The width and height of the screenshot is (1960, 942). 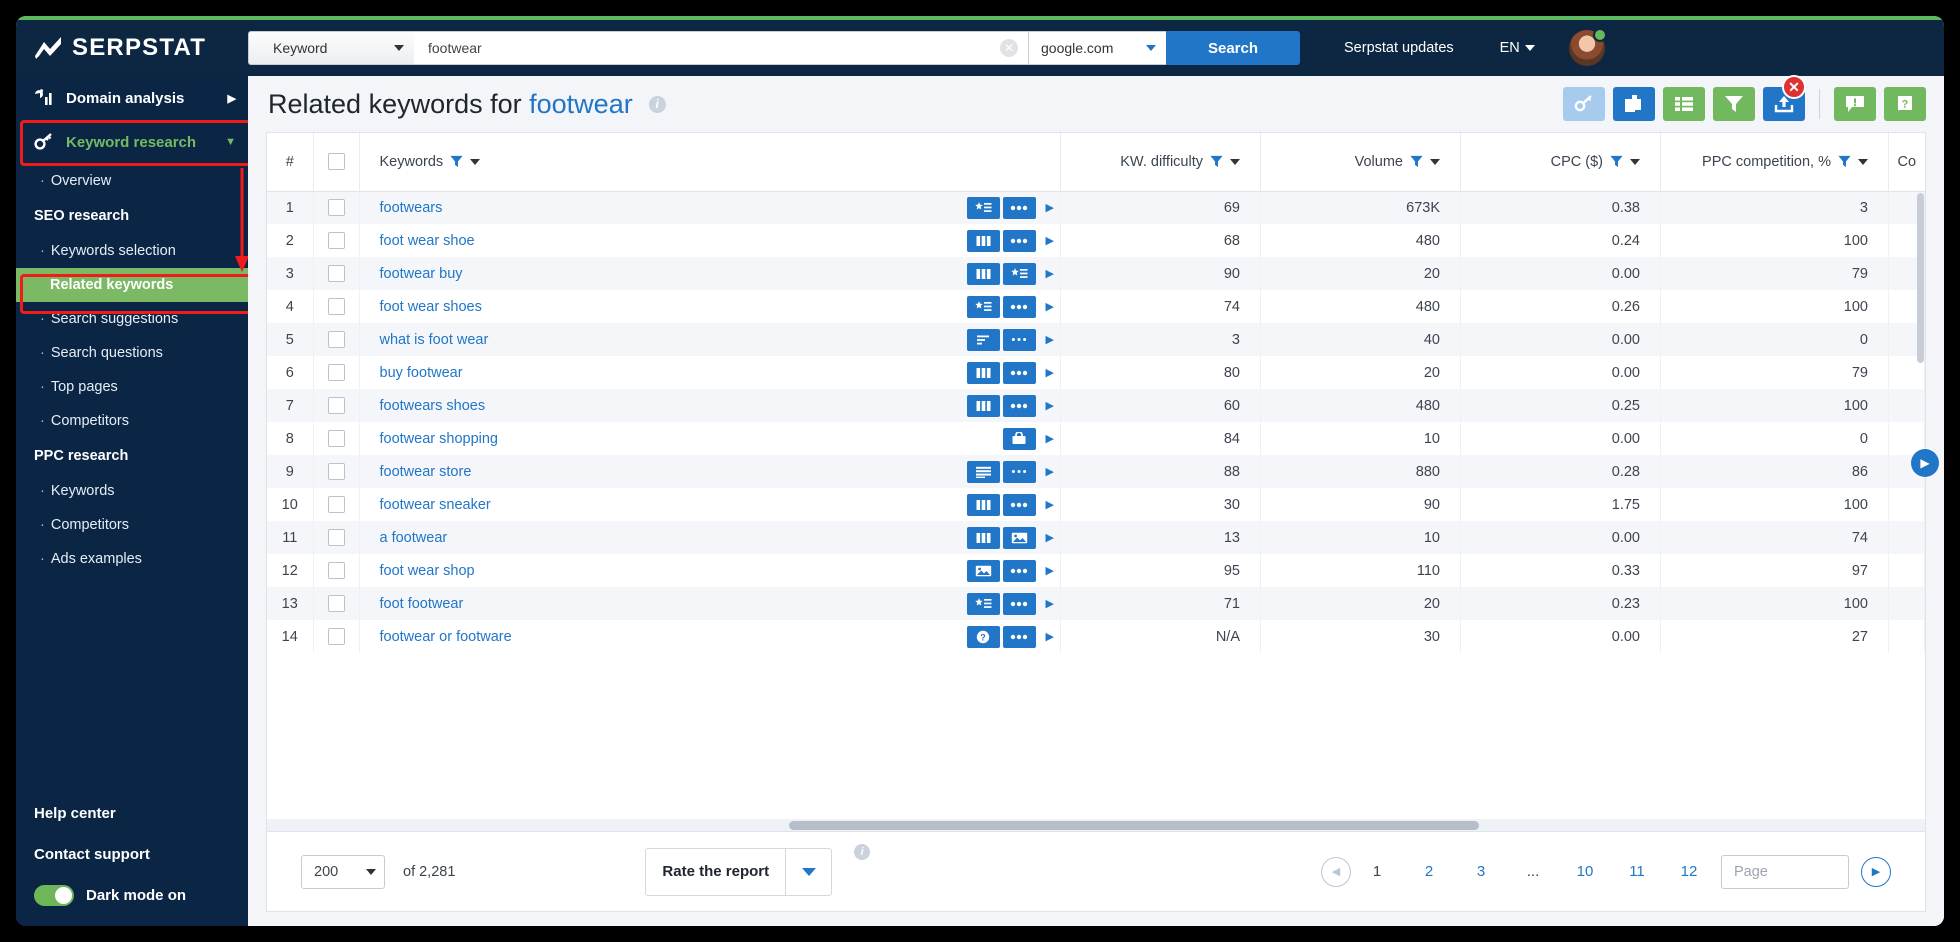 What do you see at coordinates (1876, 871) in the screenshot?
I see `next-page-button: ▶` at bounding box center [1876, 871].